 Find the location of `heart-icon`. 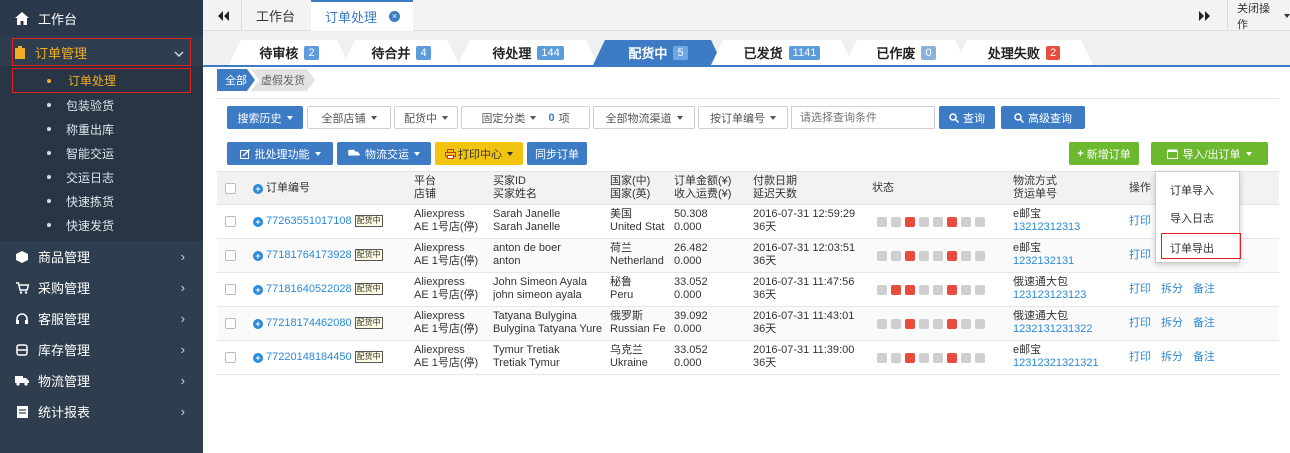

heart-icon is located at coordinates (952, 222).